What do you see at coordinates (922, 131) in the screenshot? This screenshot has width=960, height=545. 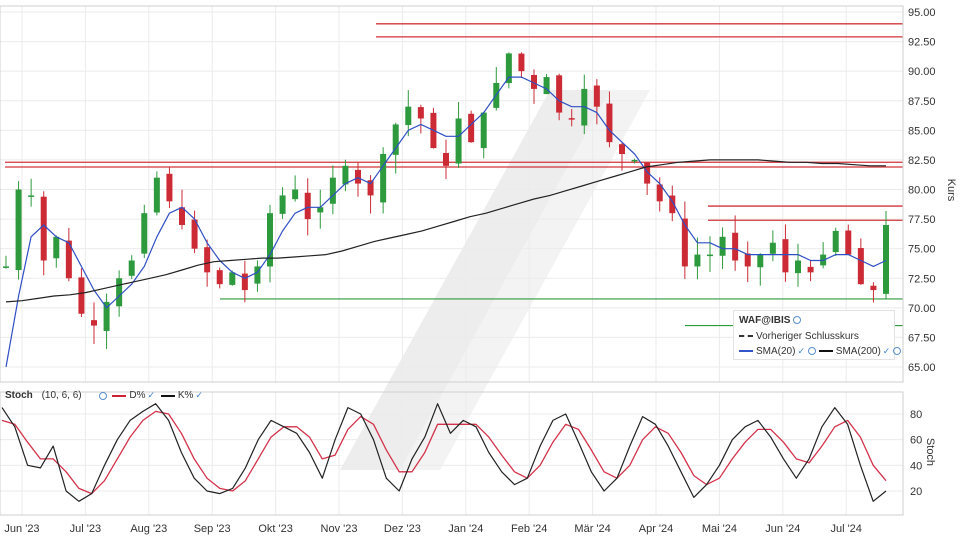 I see `price-tick-label: 85.00` at bounding box center [922, 131].